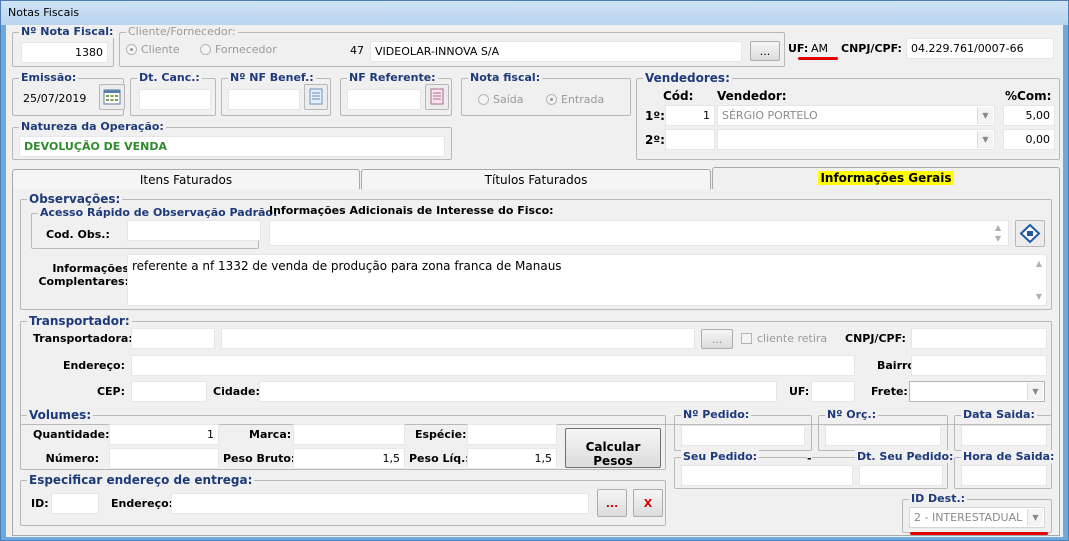  I want to click on transp-uf-label: UF:, so click(799, 391).